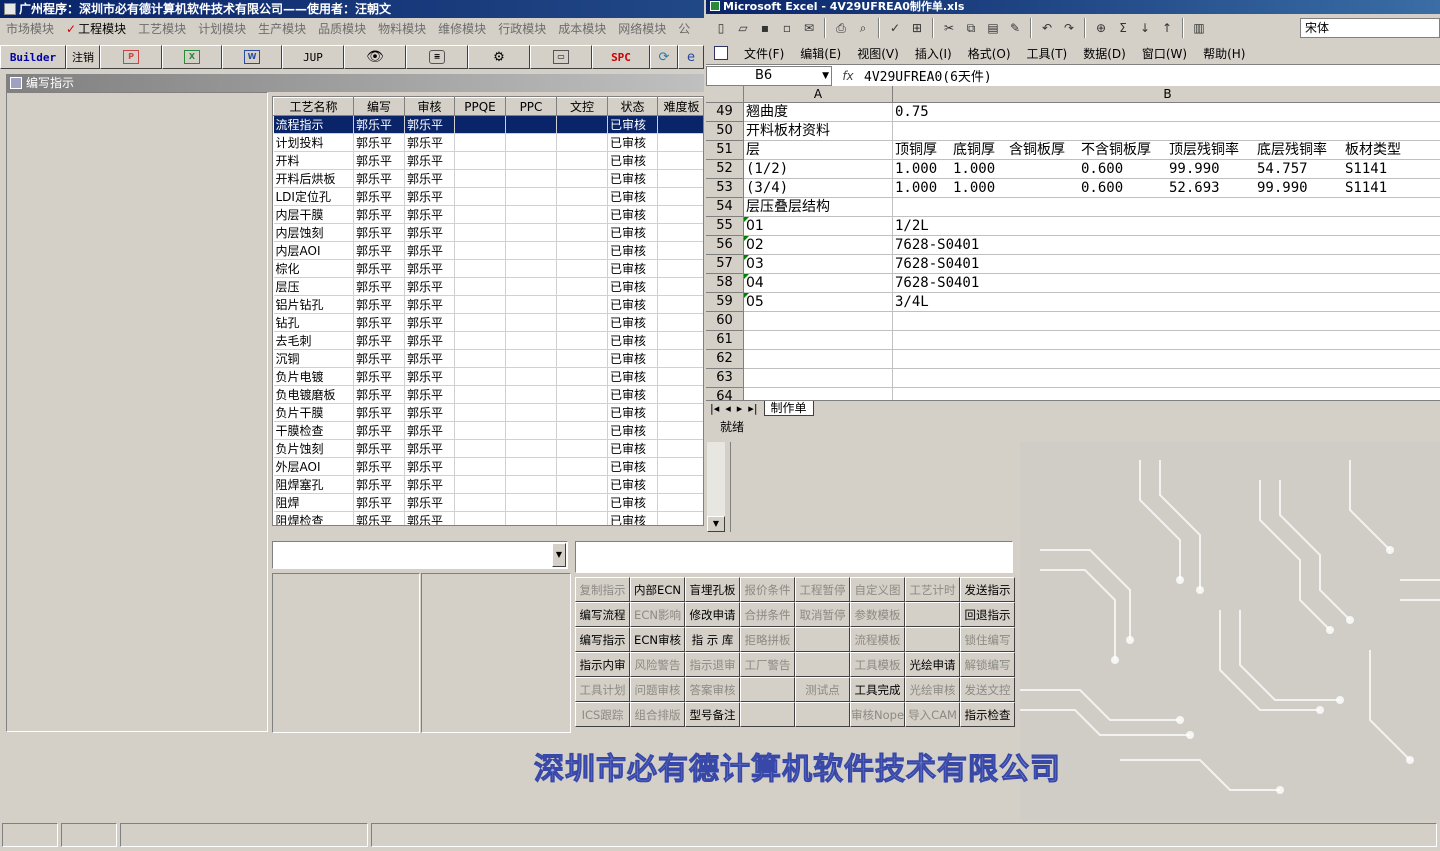  What do you see at coordinates (863, 28) in the screenshot?
I see `print-preview-icon: ⌕` at bounding box center [863, 28].